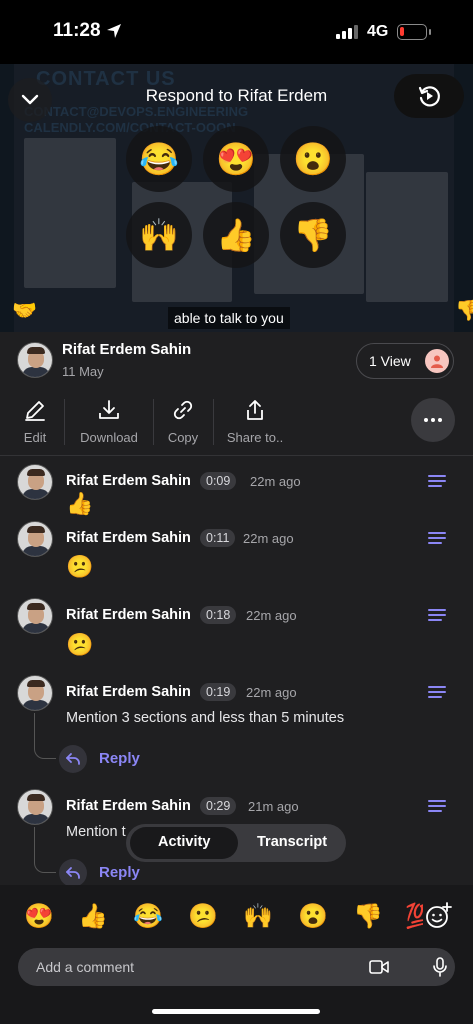 The height and width of the screenshot is (1024, 473). I want to click on download-label: Download, so click(109, 437).